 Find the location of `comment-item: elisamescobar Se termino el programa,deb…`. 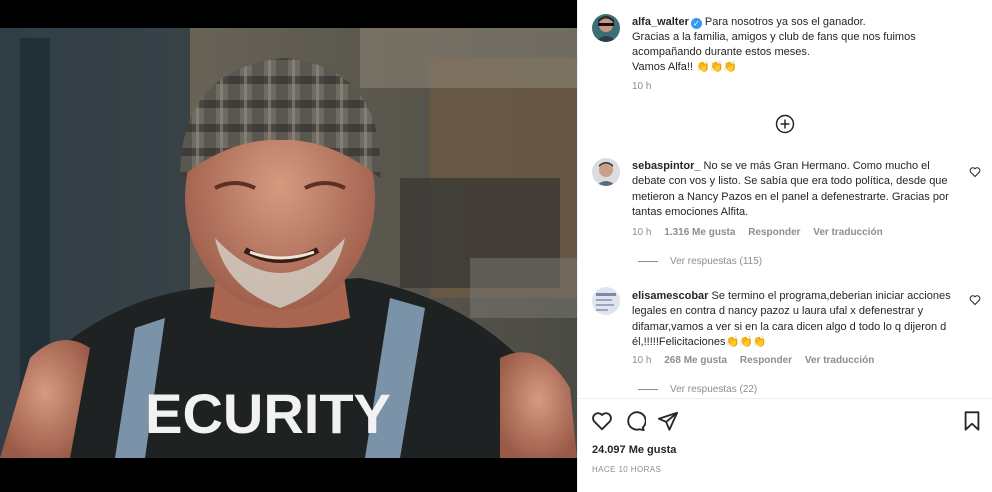

comment-item: elisamescobar Se termino el programa,deb… is located at coordinates (797, 320).